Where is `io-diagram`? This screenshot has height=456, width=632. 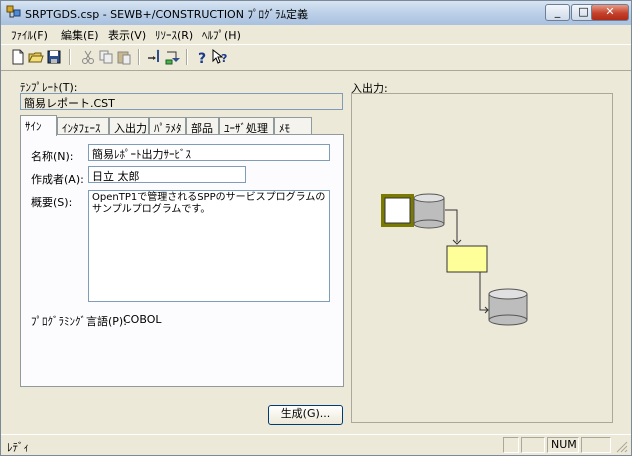
io-diagram is located at coordinates (454, 259).